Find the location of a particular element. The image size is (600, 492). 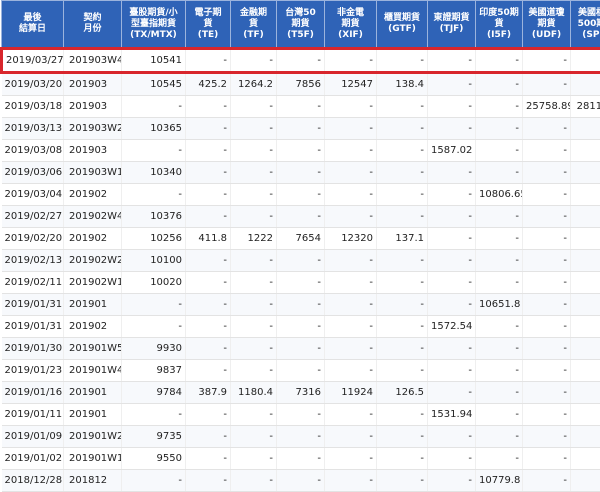

cell-te: 425.2 is located at coordinates (208, 84).